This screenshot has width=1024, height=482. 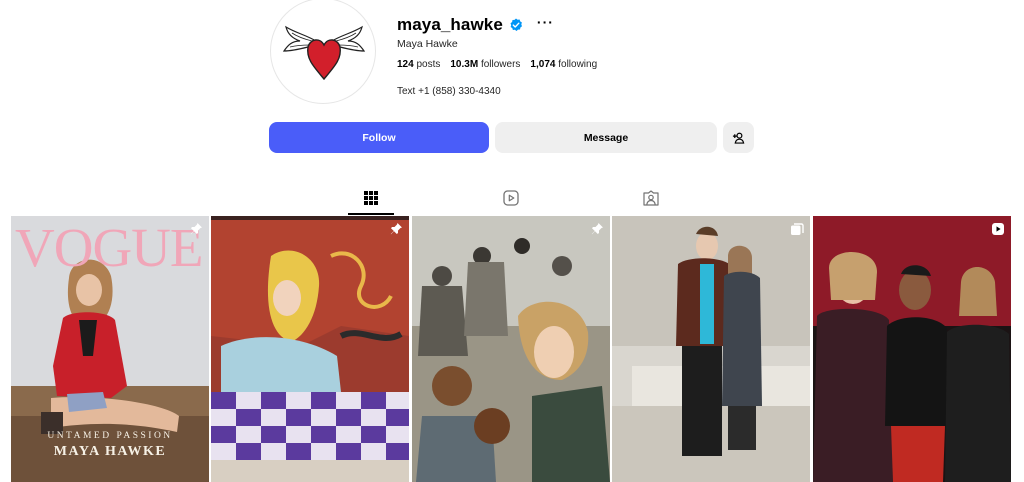 I want to click on tab-tagged, so click(x=651, y=198).